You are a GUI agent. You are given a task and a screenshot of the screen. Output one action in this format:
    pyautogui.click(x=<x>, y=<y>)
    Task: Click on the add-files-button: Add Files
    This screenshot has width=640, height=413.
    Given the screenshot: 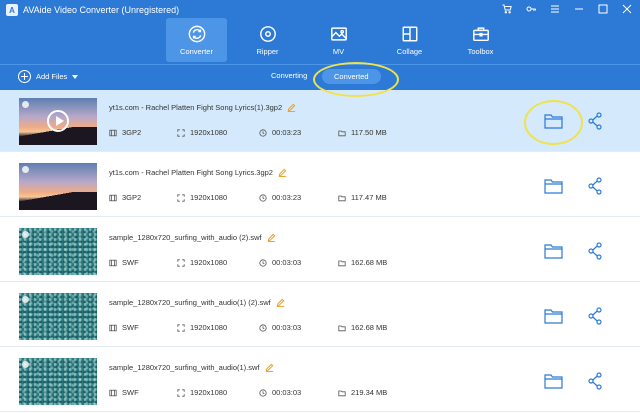 What is the action you would take?
    pyautogui.click(x=48, y=76)
    